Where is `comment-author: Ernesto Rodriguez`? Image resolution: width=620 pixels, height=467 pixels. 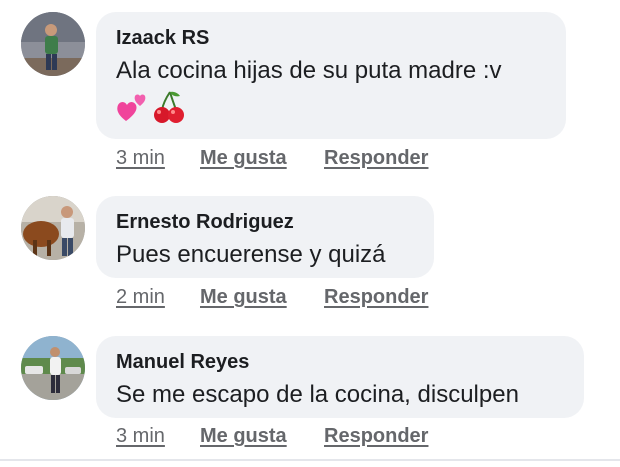 comment-author: Ernesto Rodriguez is located at coordinates (265, 222).